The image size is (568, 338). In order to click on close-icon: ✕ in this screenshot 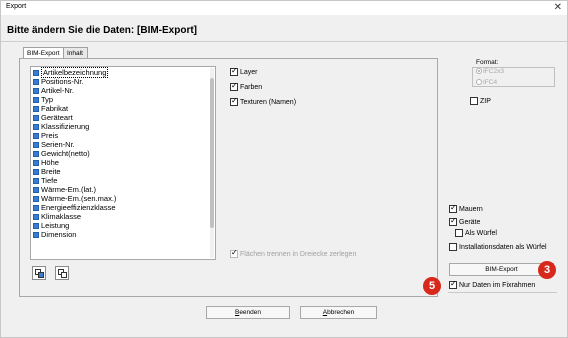, I will do `click(558, 7)`.